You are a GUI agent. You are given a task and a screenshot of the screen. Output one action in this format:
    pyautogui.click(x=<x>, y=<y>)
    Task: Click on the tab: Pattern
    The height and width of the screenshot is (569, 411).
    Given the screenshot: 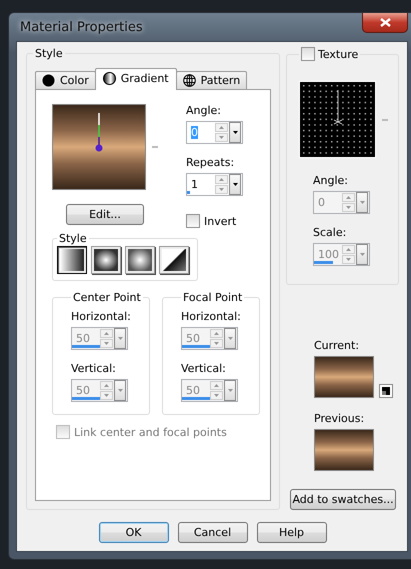 What is the action you would take?
    pyautogui.click(x=212, y=80)
    